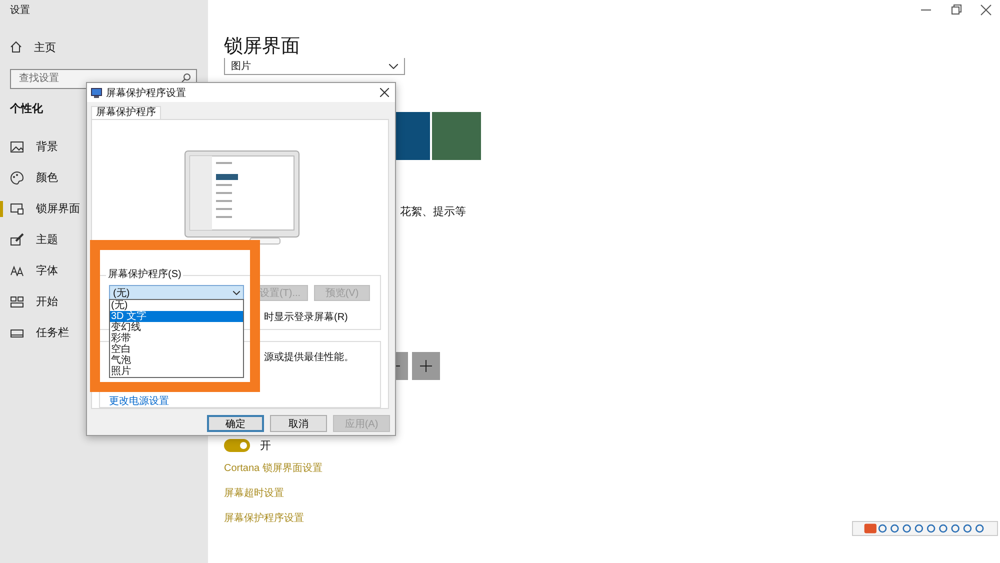 Image resolution: width=1000 pixels, height=563 pixels. Describe the element at coordinates (33, 301) in the screenshot. I see `sidebar-item: 开始` at that location.